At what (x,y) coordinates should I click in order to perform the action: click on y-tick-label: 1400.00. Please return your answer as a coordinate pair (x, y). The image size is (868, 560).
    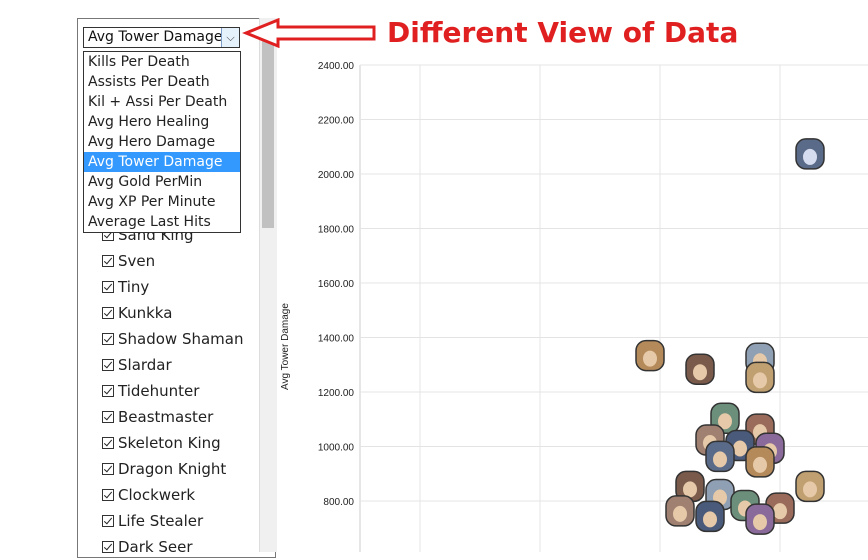
    Looking at the image, I should click on (336, 339).